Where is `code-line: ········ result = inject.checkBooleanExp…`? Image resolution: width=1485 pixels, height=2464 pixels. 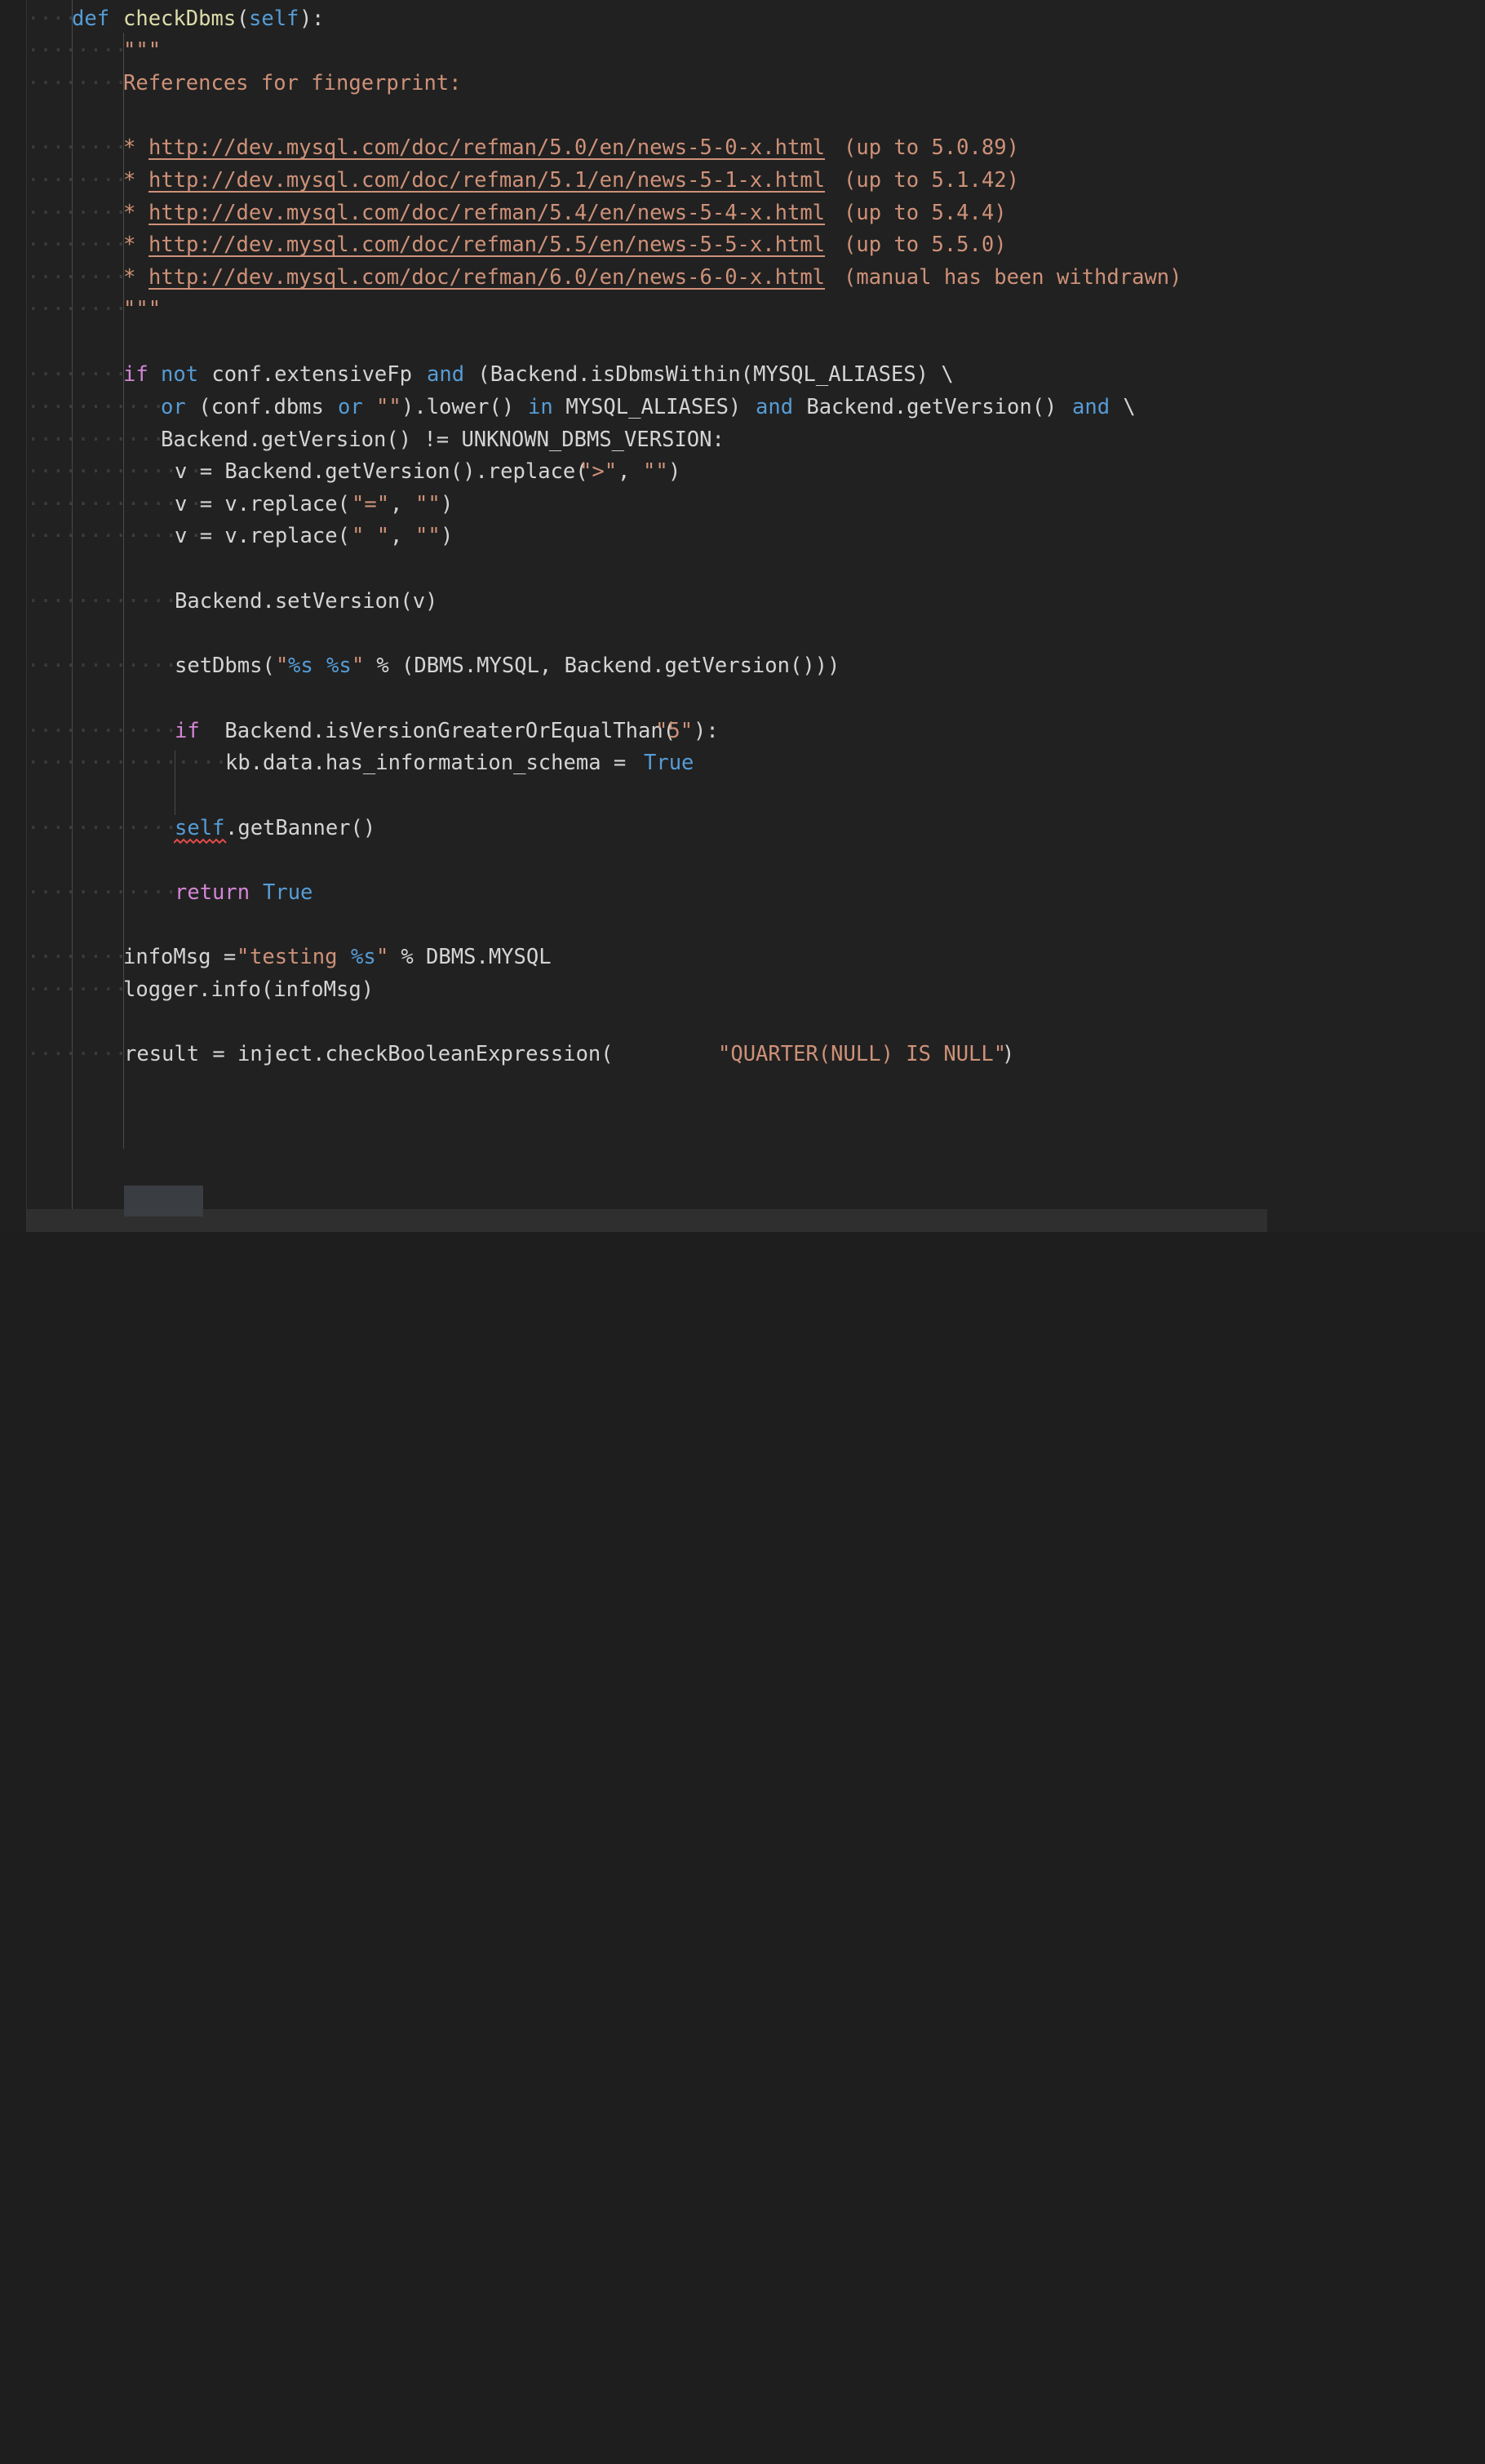 code-line: ········ result = inject.checkBooleanExp… is located at coordinates (742, 1055).